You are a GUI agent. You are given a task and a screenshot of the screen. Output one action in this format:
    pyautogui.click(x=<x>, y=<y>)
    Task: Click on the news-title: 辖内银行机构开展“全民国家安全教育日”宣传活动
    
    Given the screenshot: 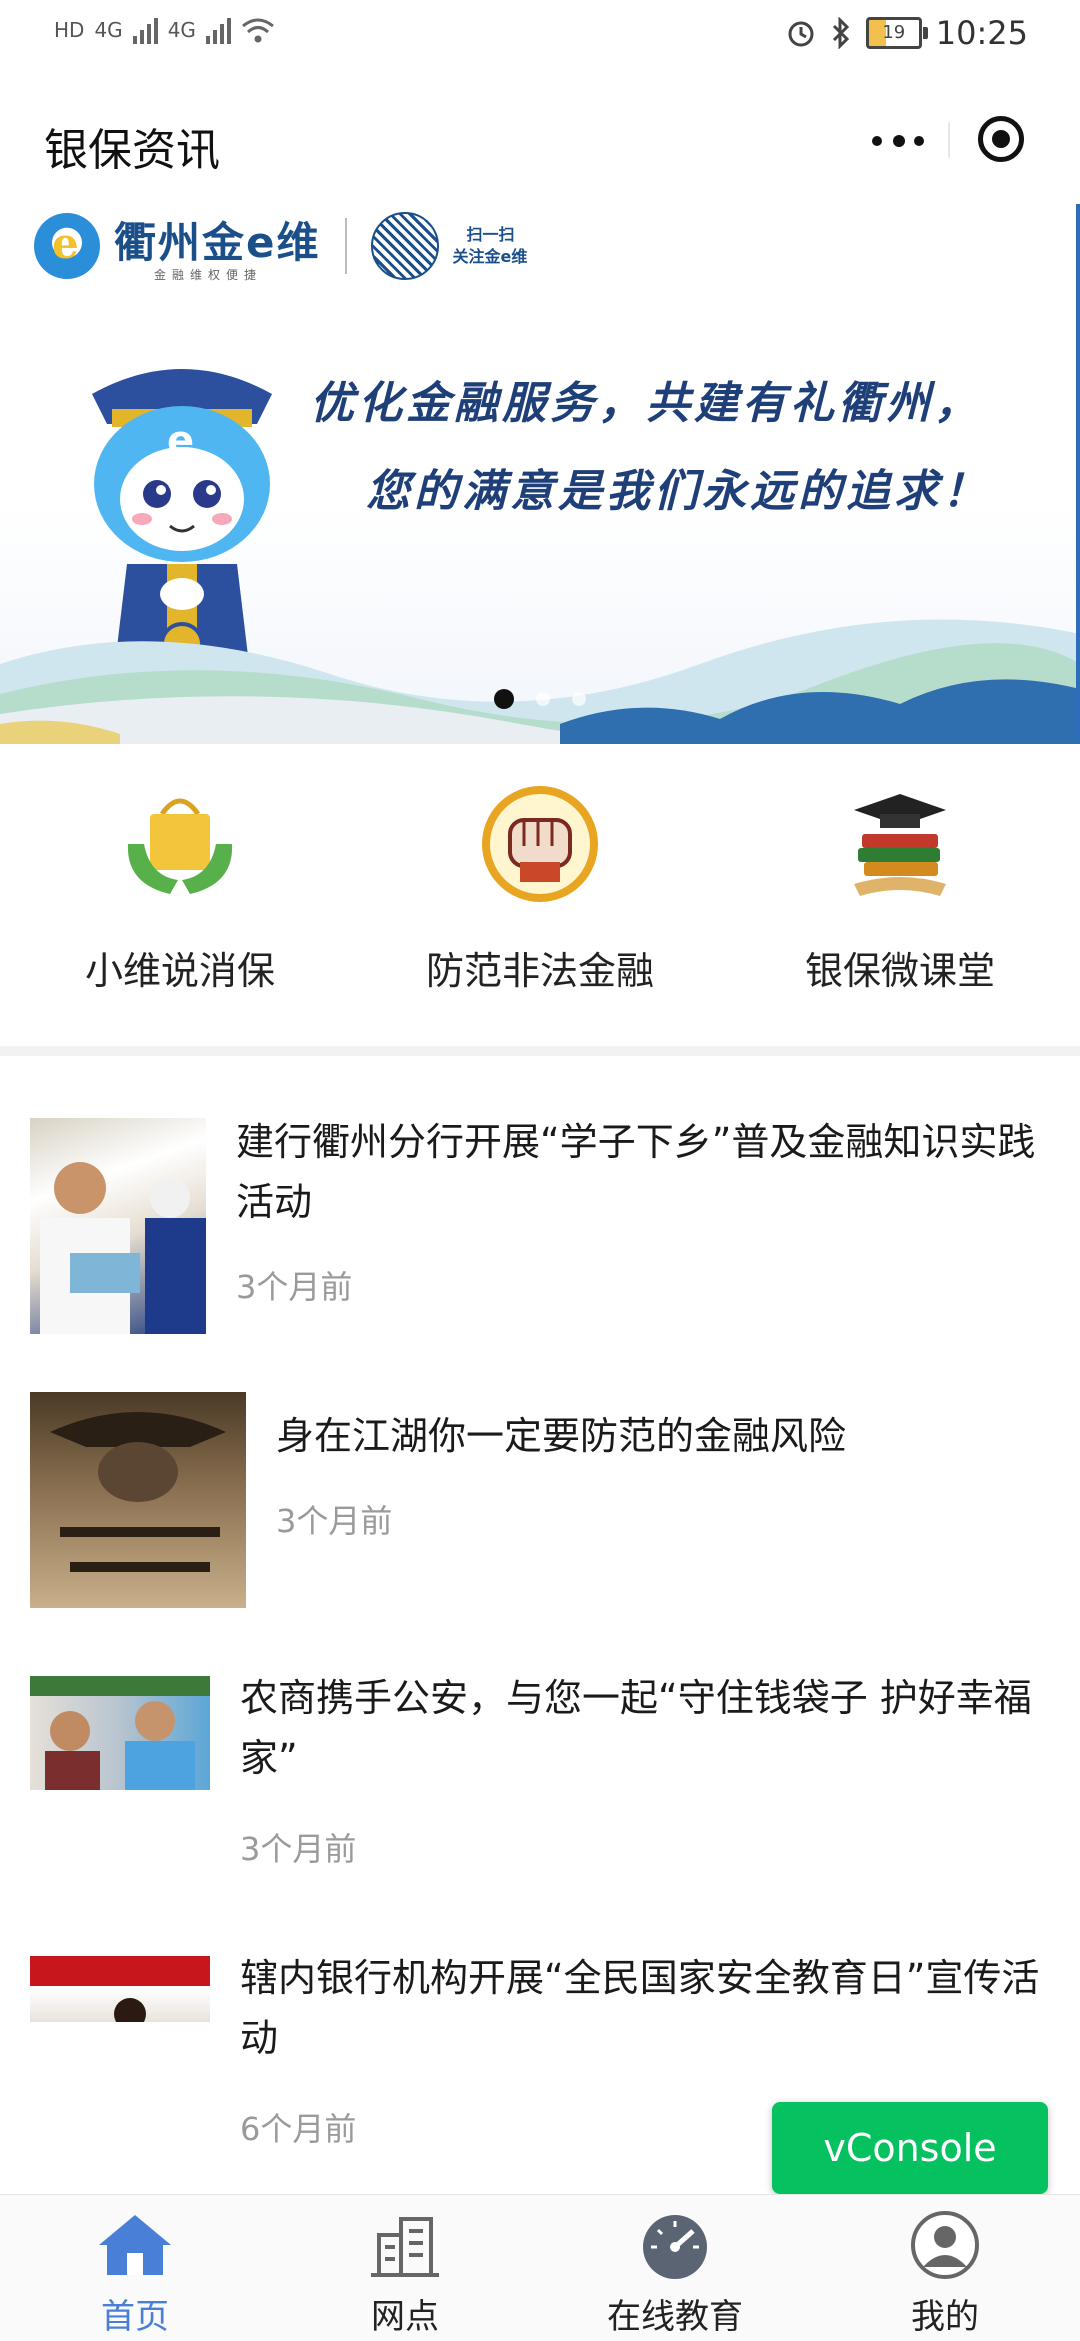 What is the action you would take?
    pyautogui.click(x=640, y=2008)
    